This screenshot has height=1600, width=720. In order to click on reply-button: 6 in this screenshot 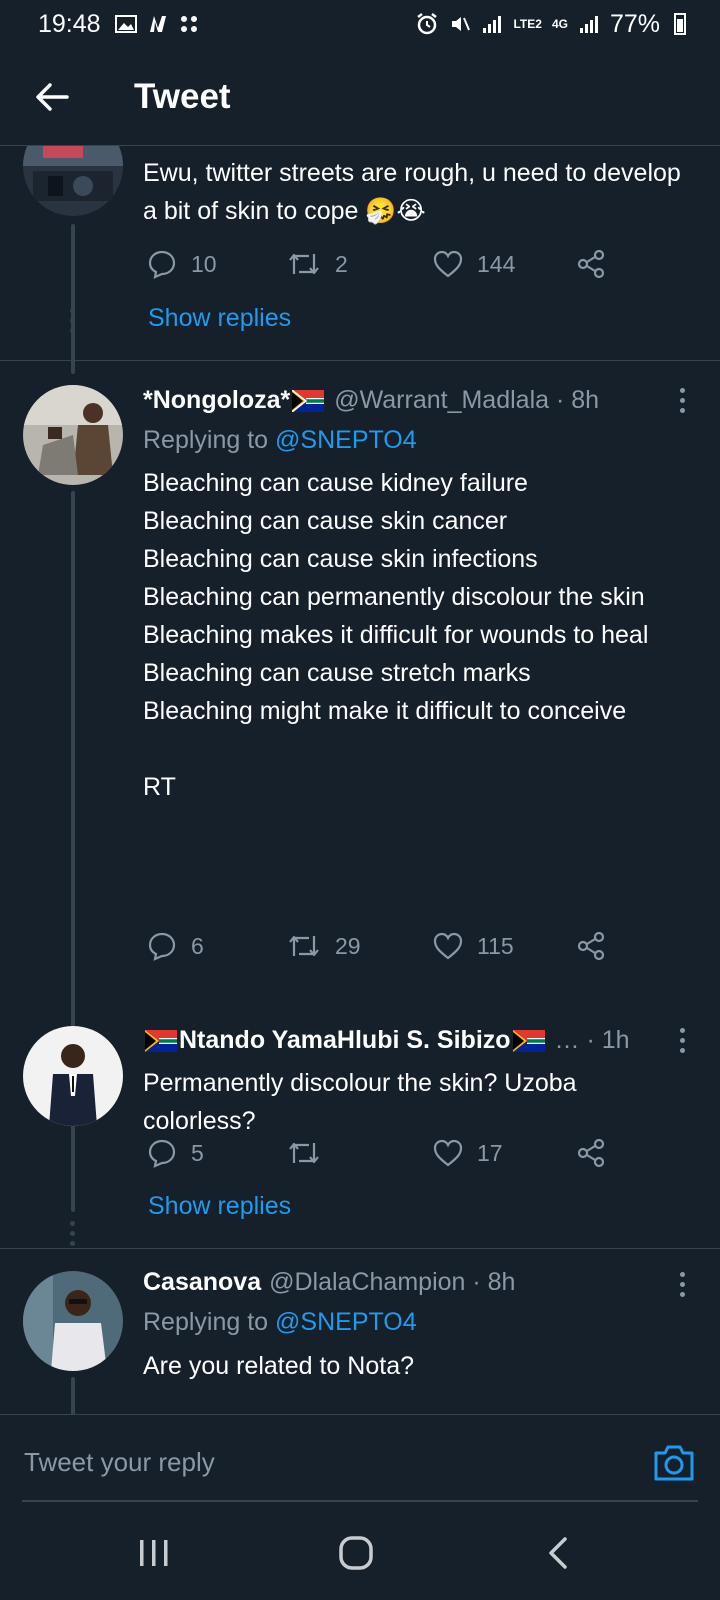, I will do `click(175, 946)`.